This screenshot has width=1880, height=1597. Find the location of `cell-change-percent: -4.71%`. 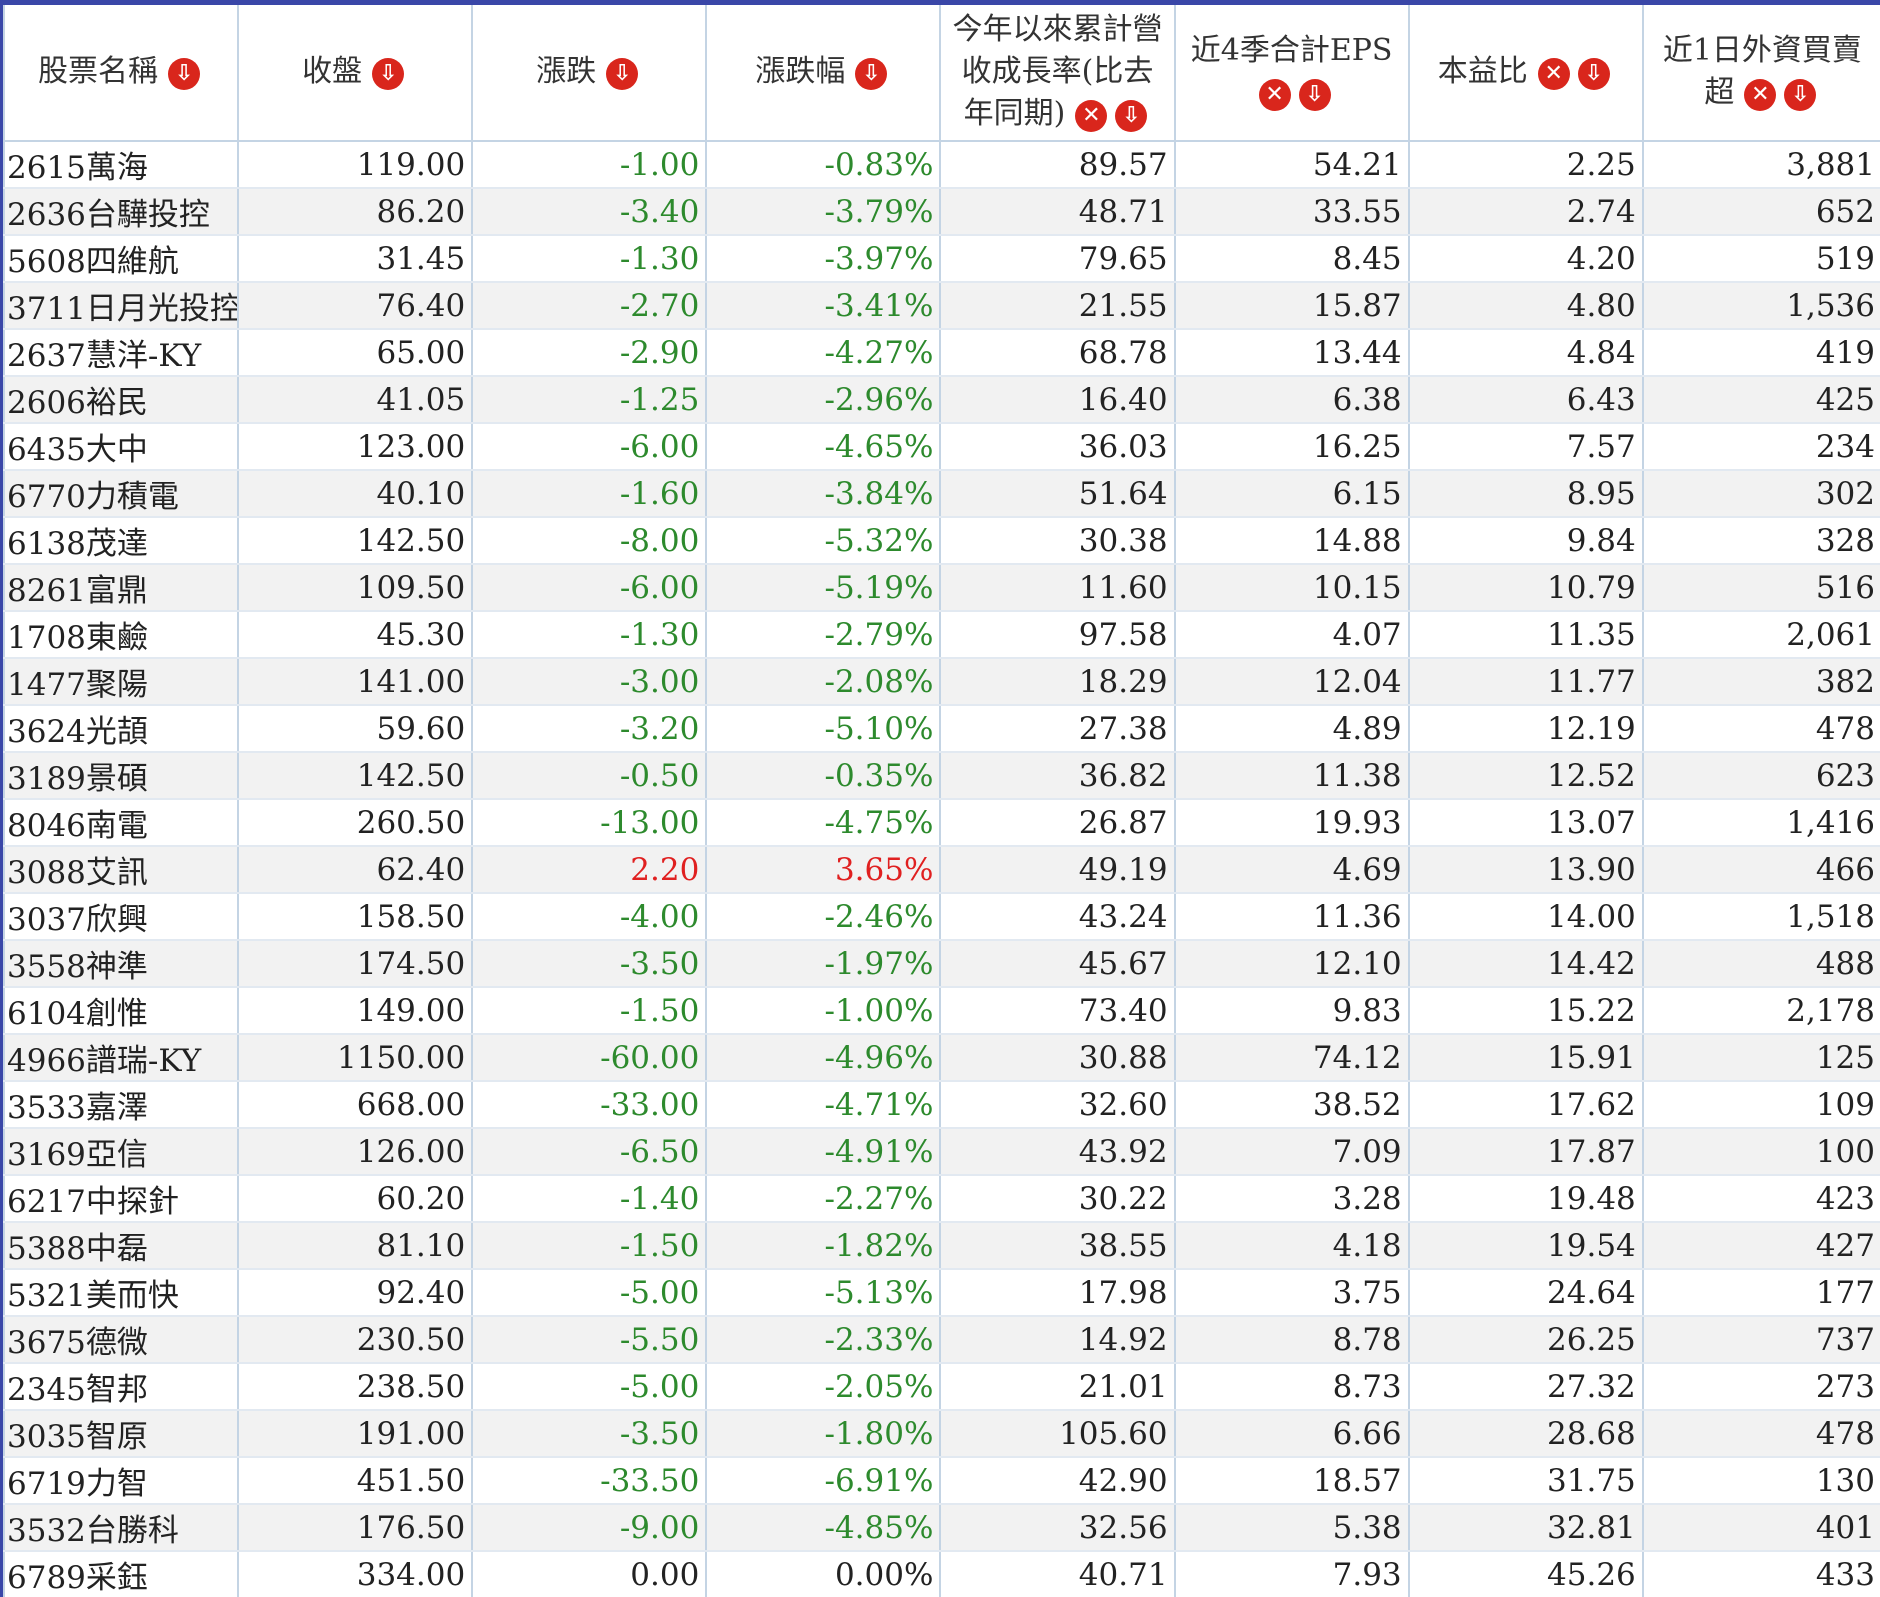

cell-change-percent: -4.71% is located at coordinates (823, 1105).